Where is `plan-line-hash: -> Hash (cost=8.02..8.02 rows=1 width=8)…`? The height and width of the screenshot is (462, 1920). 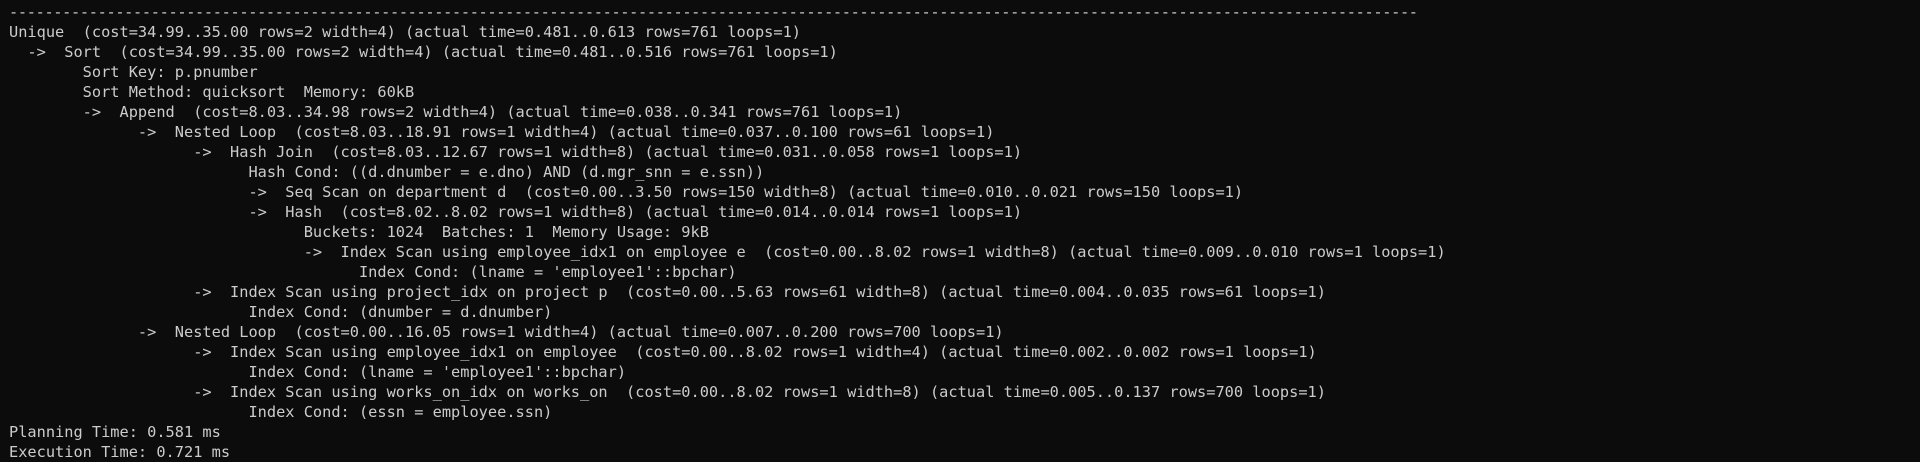
plan-line-hash: -> Hash (cost=8.02..8.02 rows=1 width=8)… is located at coordinates (516, 212).